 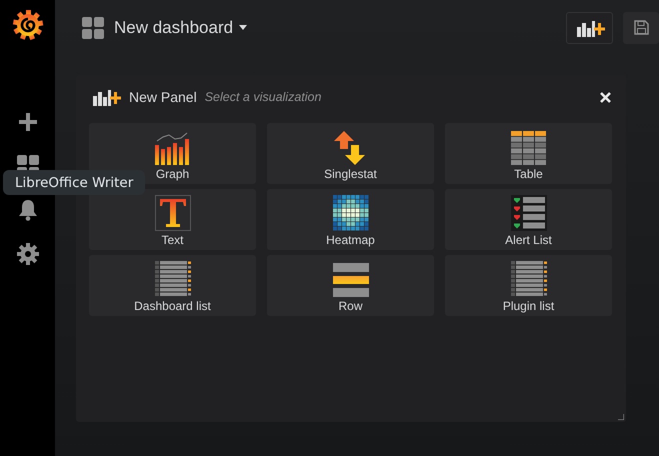 I want to click on visualization-option: Table, so click(x=528, y=153).